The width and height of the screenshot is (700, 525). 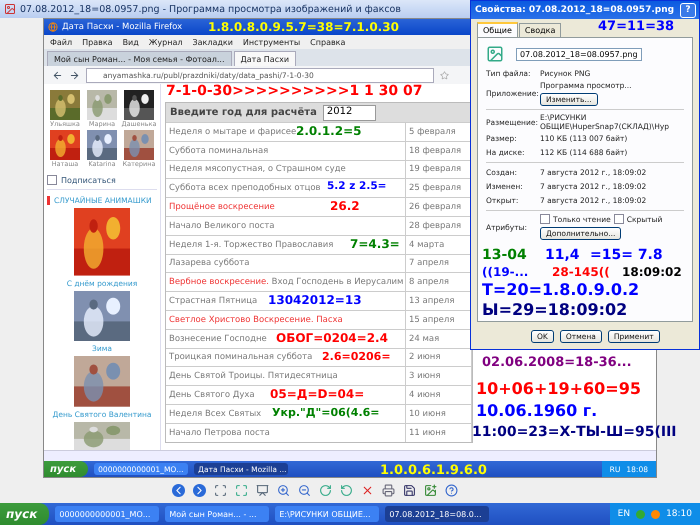 What do you see at coordinates (130, 42) in the screenshot?
I see `menu-item: Вид` at bounding box center [130, 42].